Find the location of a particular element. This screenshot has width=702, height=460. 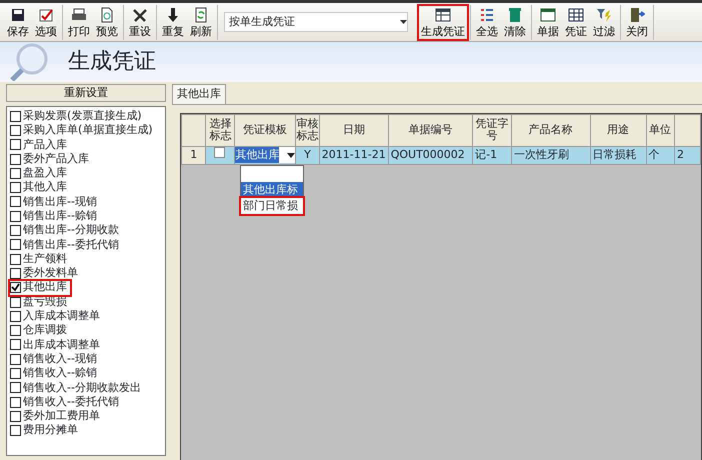

checkmark-icon is located at coordinates (46, 14).